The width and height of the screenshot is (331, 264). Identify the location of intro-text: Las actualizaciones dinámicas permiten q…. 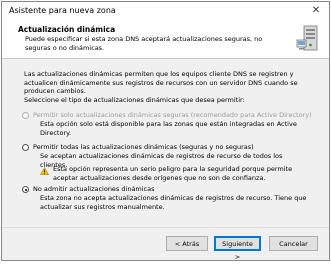
(161, 82).